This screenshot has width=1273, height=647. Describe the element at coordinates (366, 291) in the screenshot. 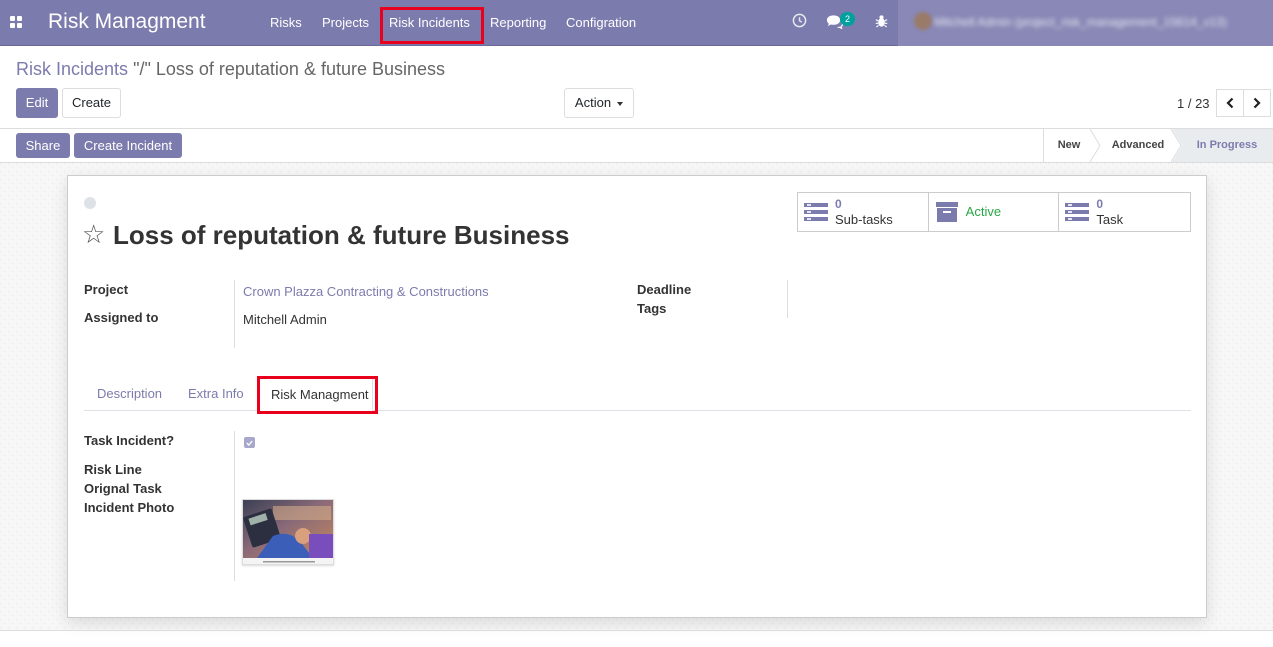

I see `project-link: Crown Plazza Contracting & Constructions` at that location.